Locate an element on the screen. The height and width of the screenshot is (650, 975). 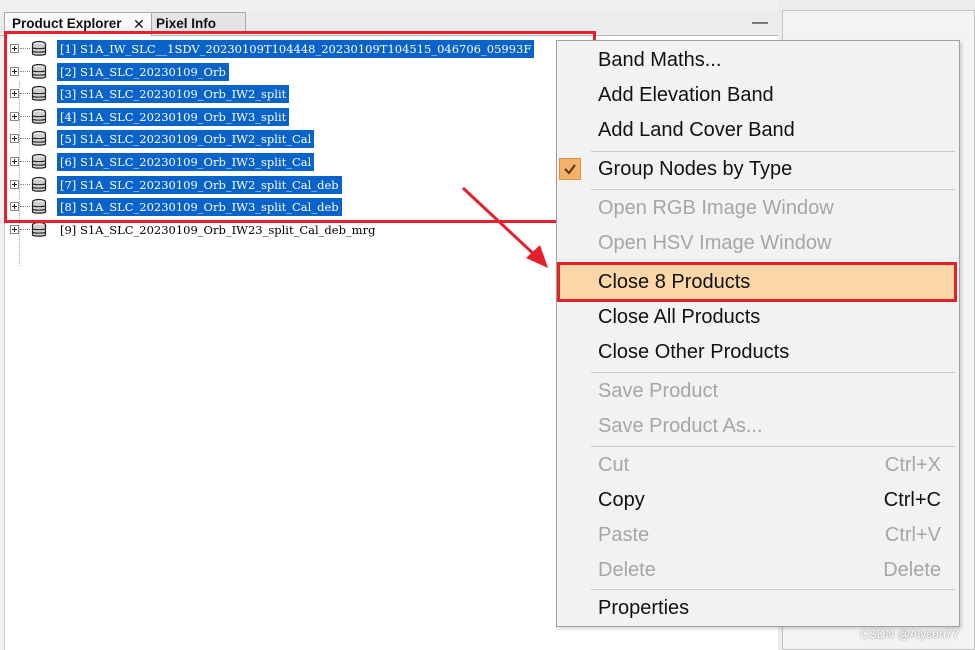
menu-item-label: Group Nodes by Type is located at coordinates (695, 169).